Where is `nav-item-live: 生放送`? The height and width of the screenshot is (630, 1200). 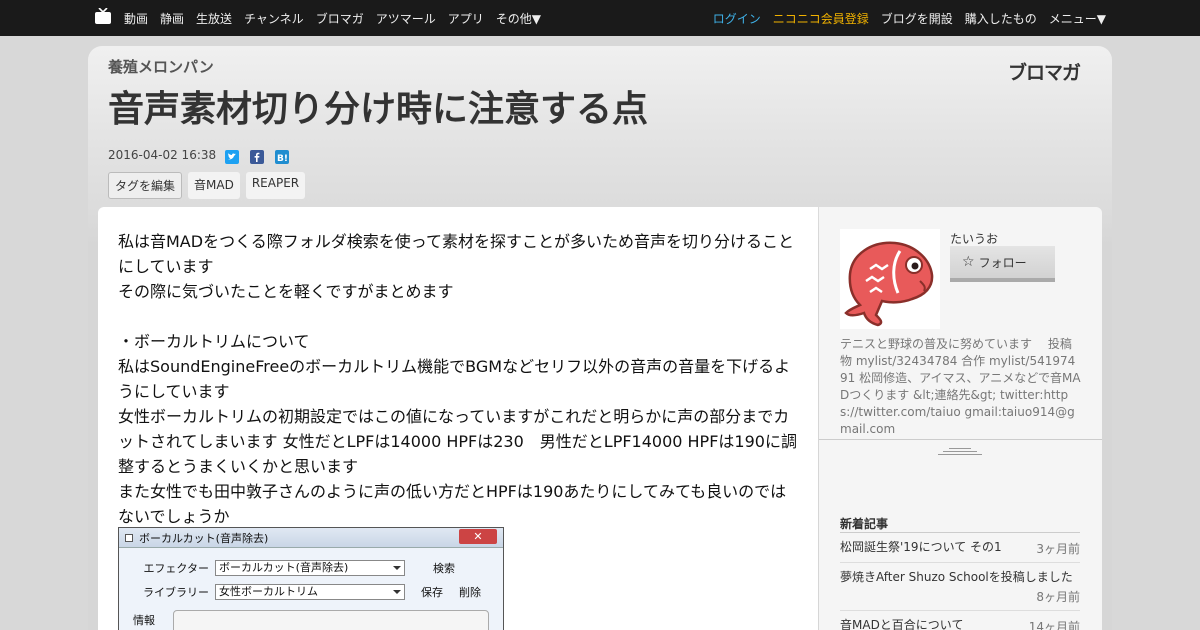
nav-item-live: 生放送 is located at coordinates (214, 18).